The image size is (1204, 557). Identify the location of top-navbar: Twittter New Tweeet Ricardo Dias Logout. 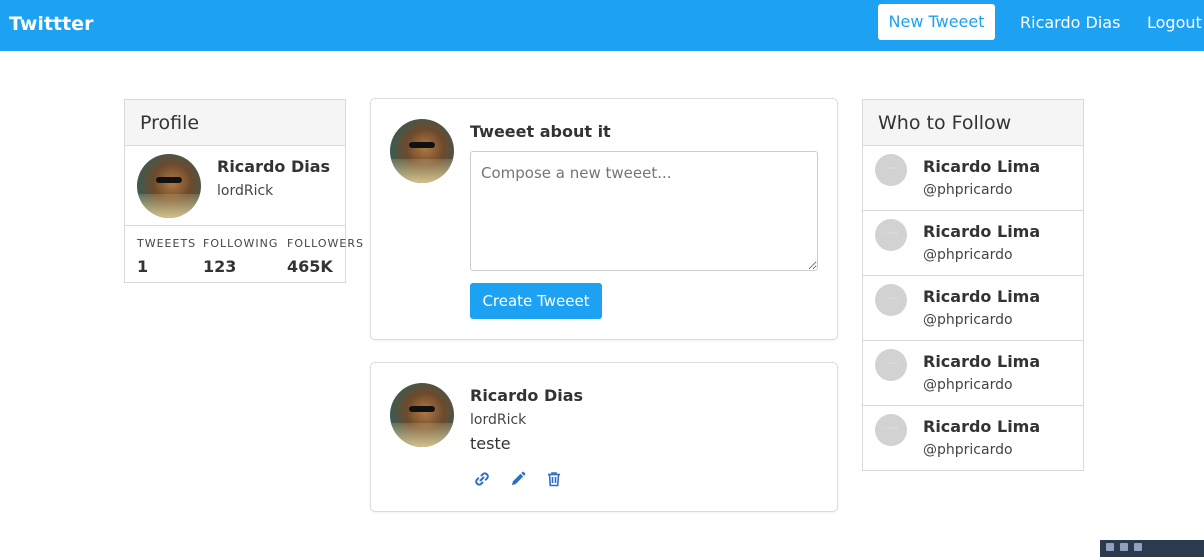
(602, 25).